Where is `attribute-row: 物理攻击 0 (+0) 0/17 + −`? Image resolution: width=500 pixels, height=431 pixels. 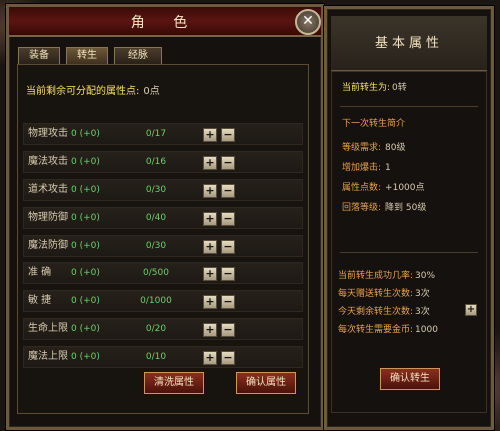
attribute-row: 物理攻击 0 (+0) 0/17 + − is located at coordinates (163, 134).